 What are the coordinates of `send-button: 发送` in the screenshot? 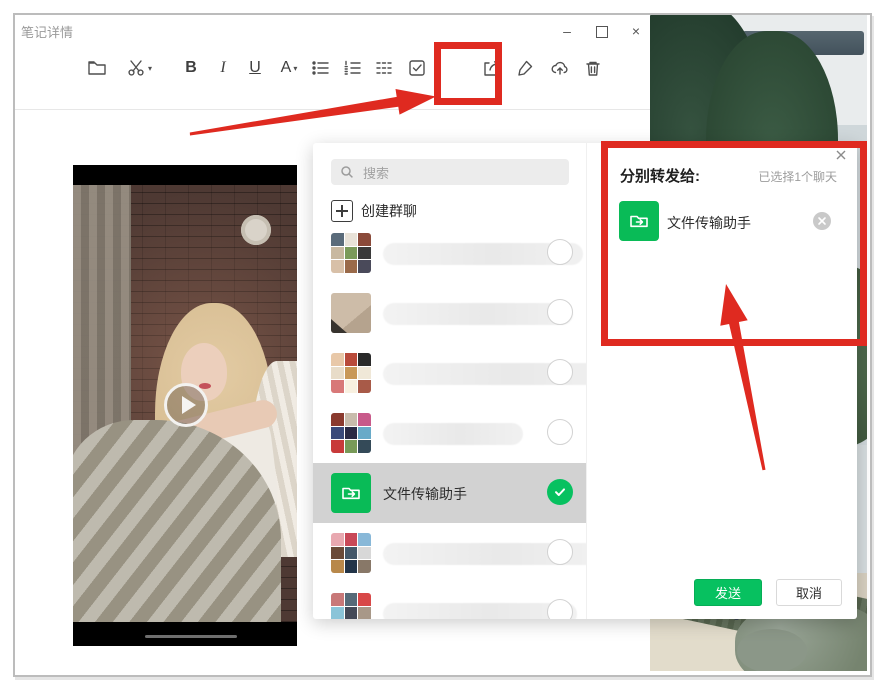 It's located at (728, 592).